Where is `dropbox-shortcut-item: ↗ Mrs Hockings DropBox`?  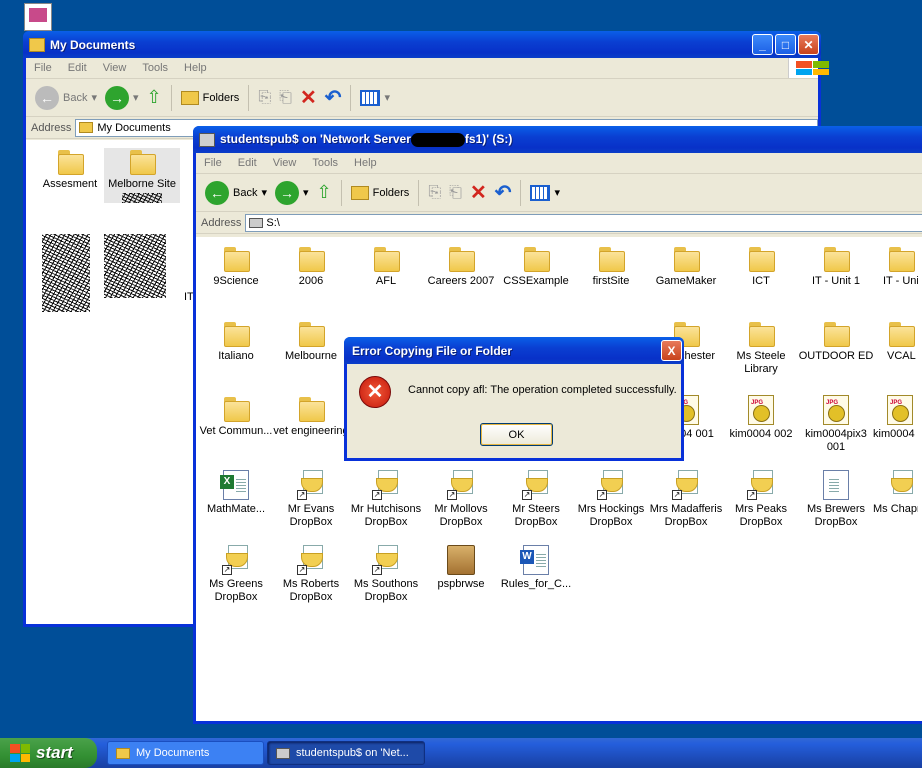 dropbox-shortcut-item: ↗ Mrs Hockings DropBox is located at coordinates (611, 499).